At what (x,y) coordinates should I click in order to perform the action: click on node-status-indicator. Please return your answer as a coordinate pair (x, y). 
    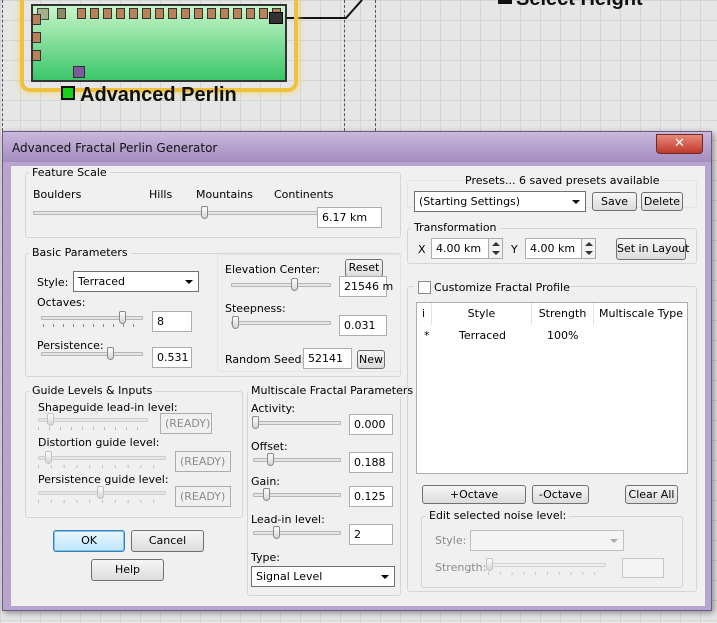
    Looking at the image, I should click on (68, 93).